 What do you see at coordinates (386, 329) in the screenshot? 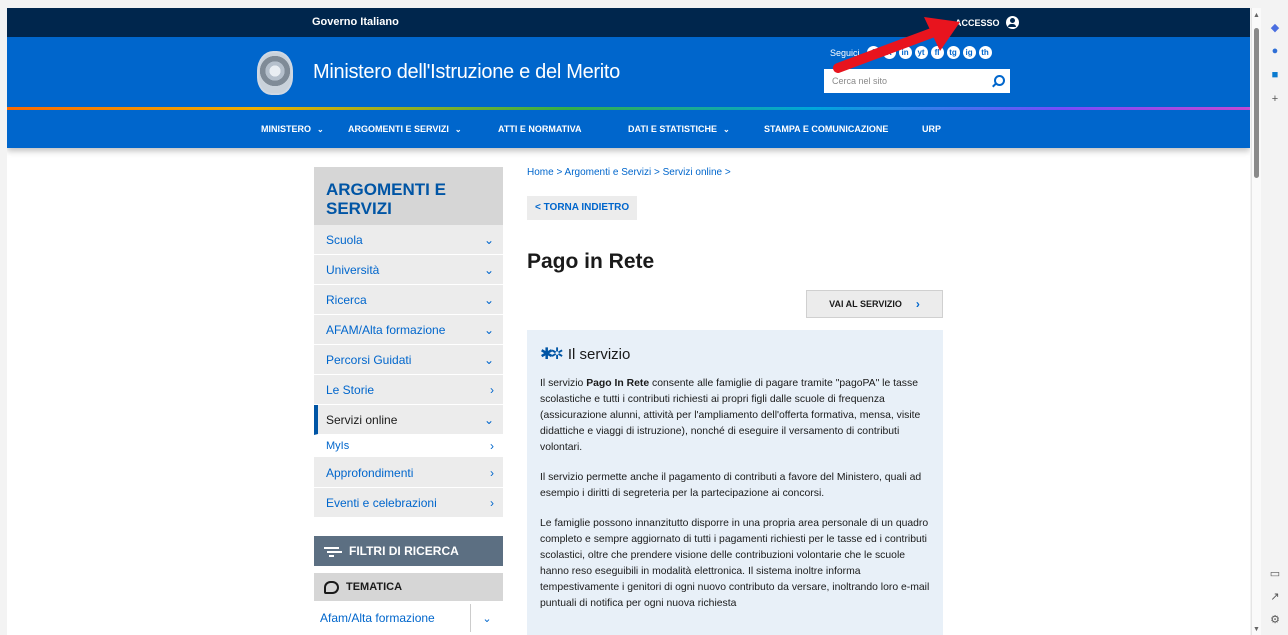
I see `sidebar-item-label: AFAM/Alta formazione` at bounding box center [386, 329].